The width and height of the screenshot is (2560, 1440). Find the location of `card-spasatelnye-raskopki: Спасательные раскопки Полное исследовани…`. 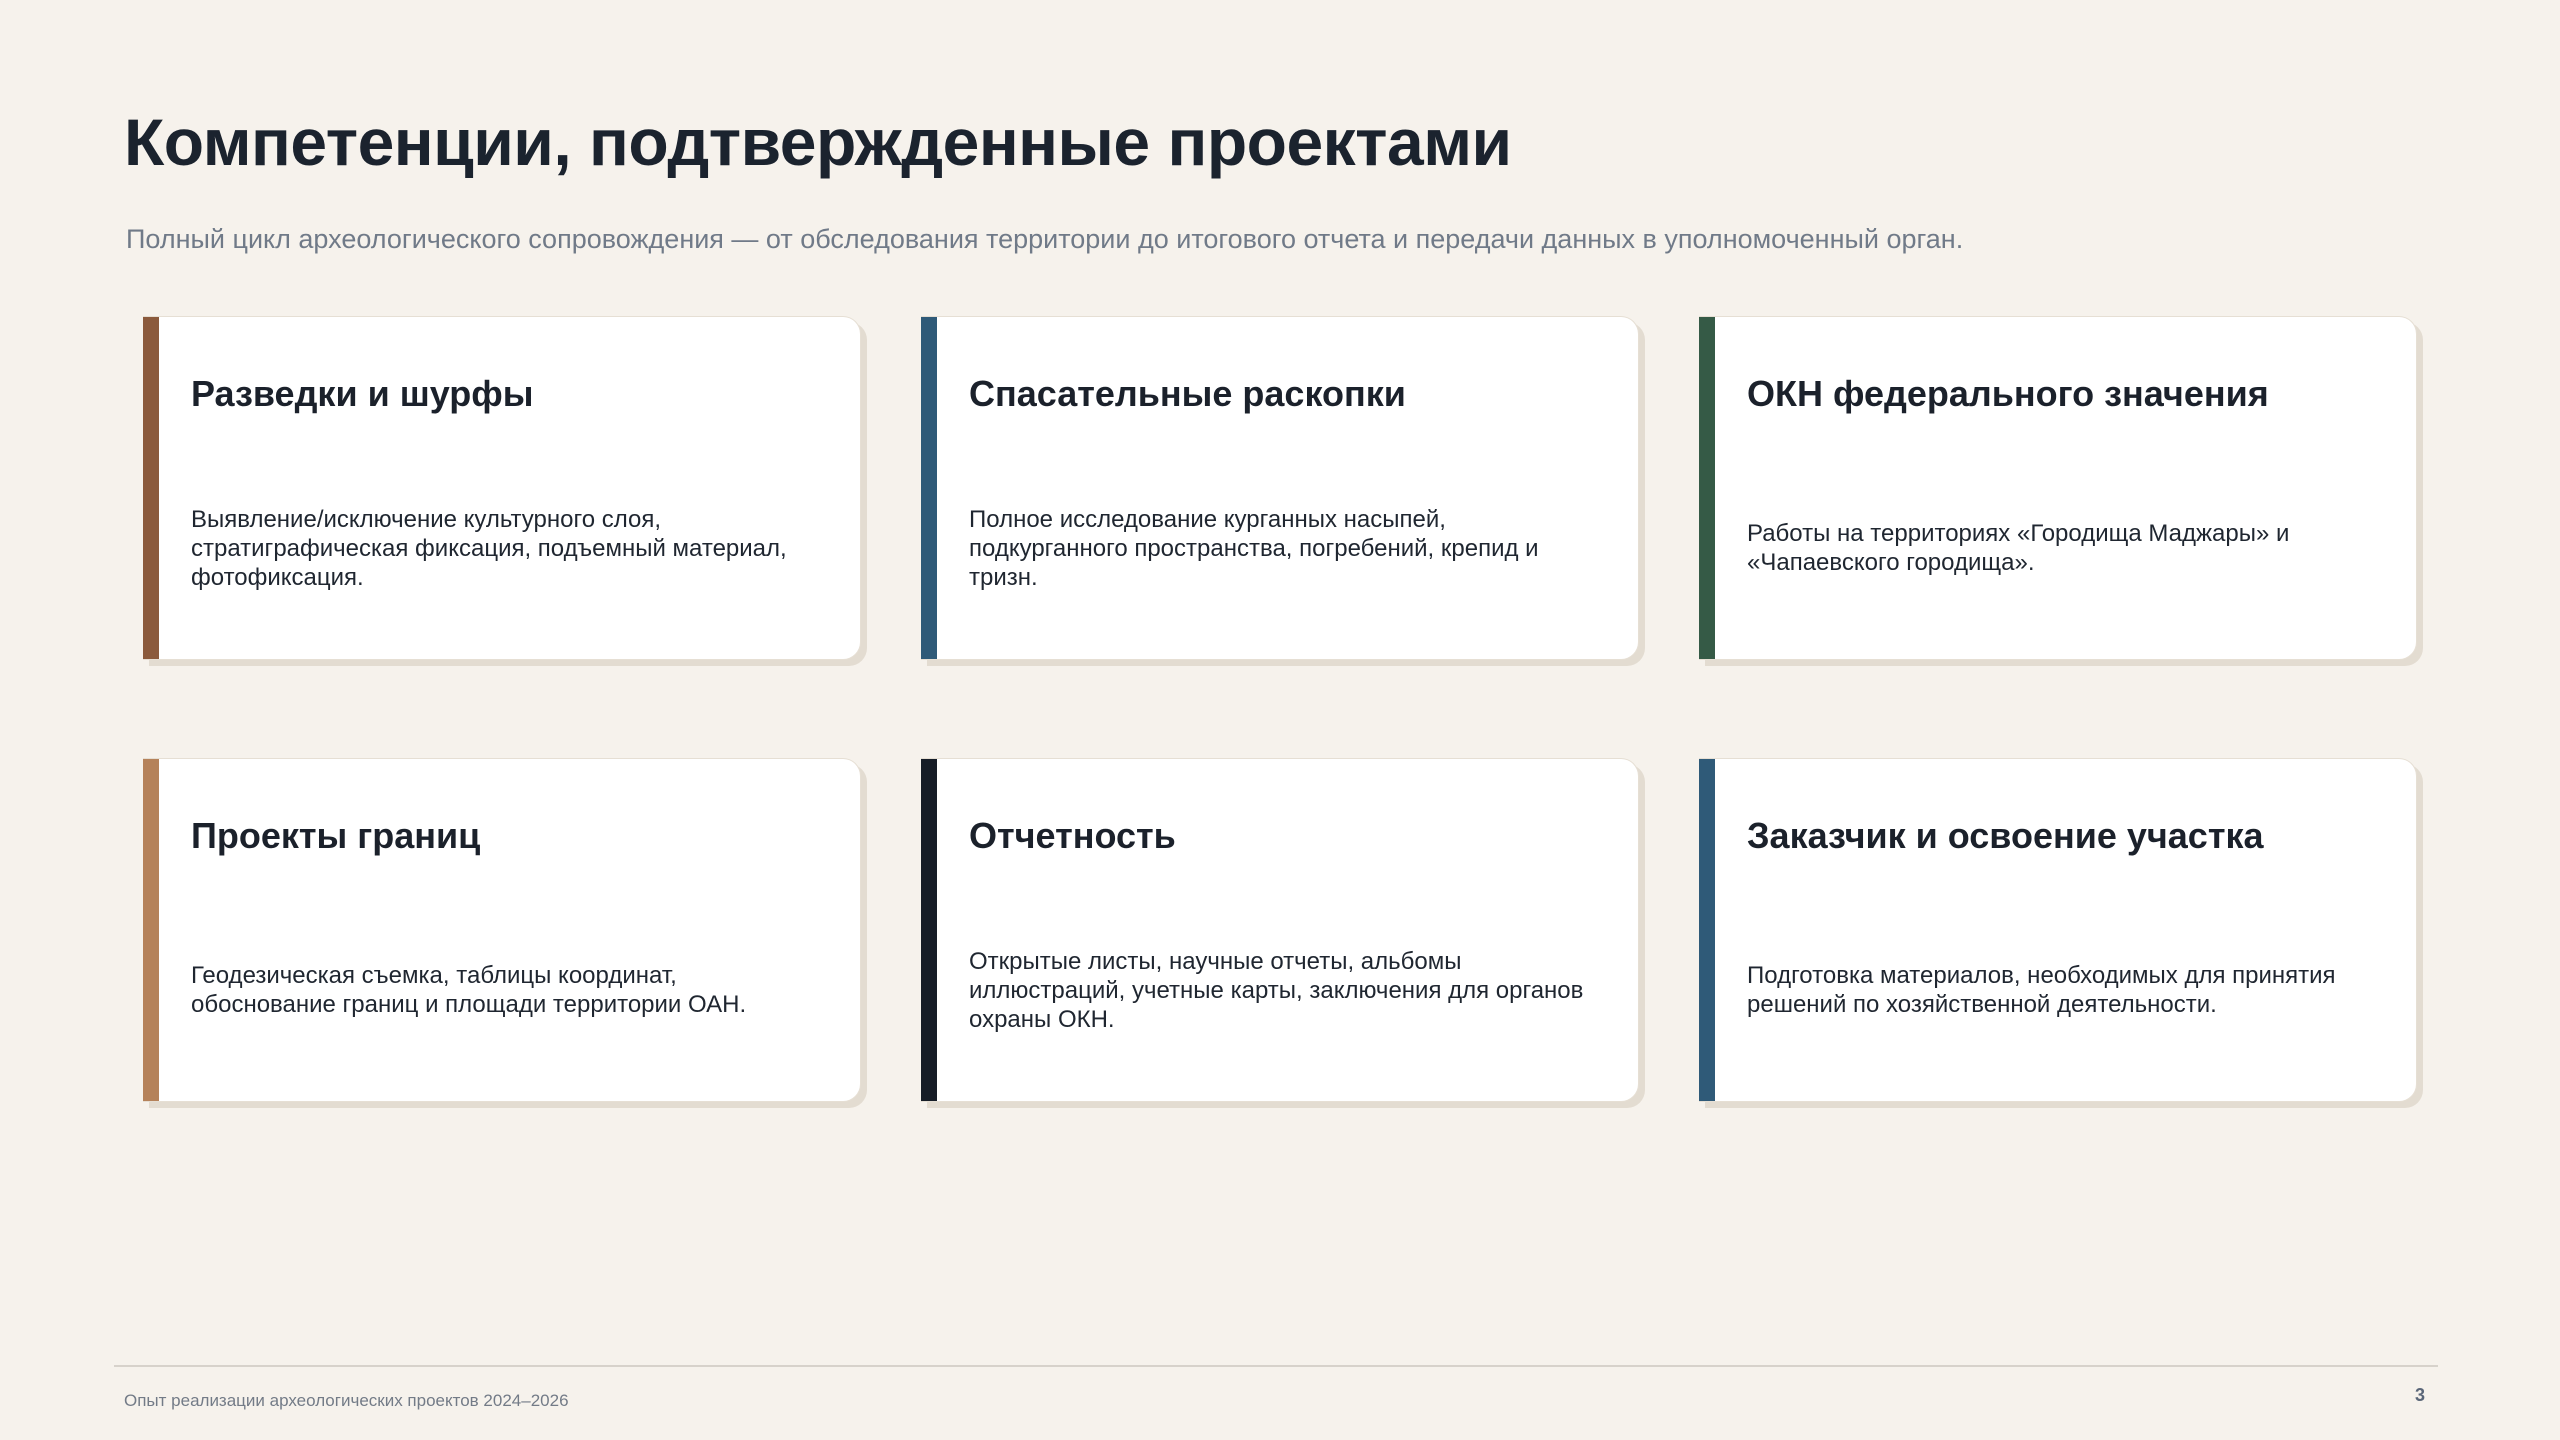

card-spasatelnye-raskopki: Спасательные раскопки Полное исследовани… is located at coordinates (1280, 488).